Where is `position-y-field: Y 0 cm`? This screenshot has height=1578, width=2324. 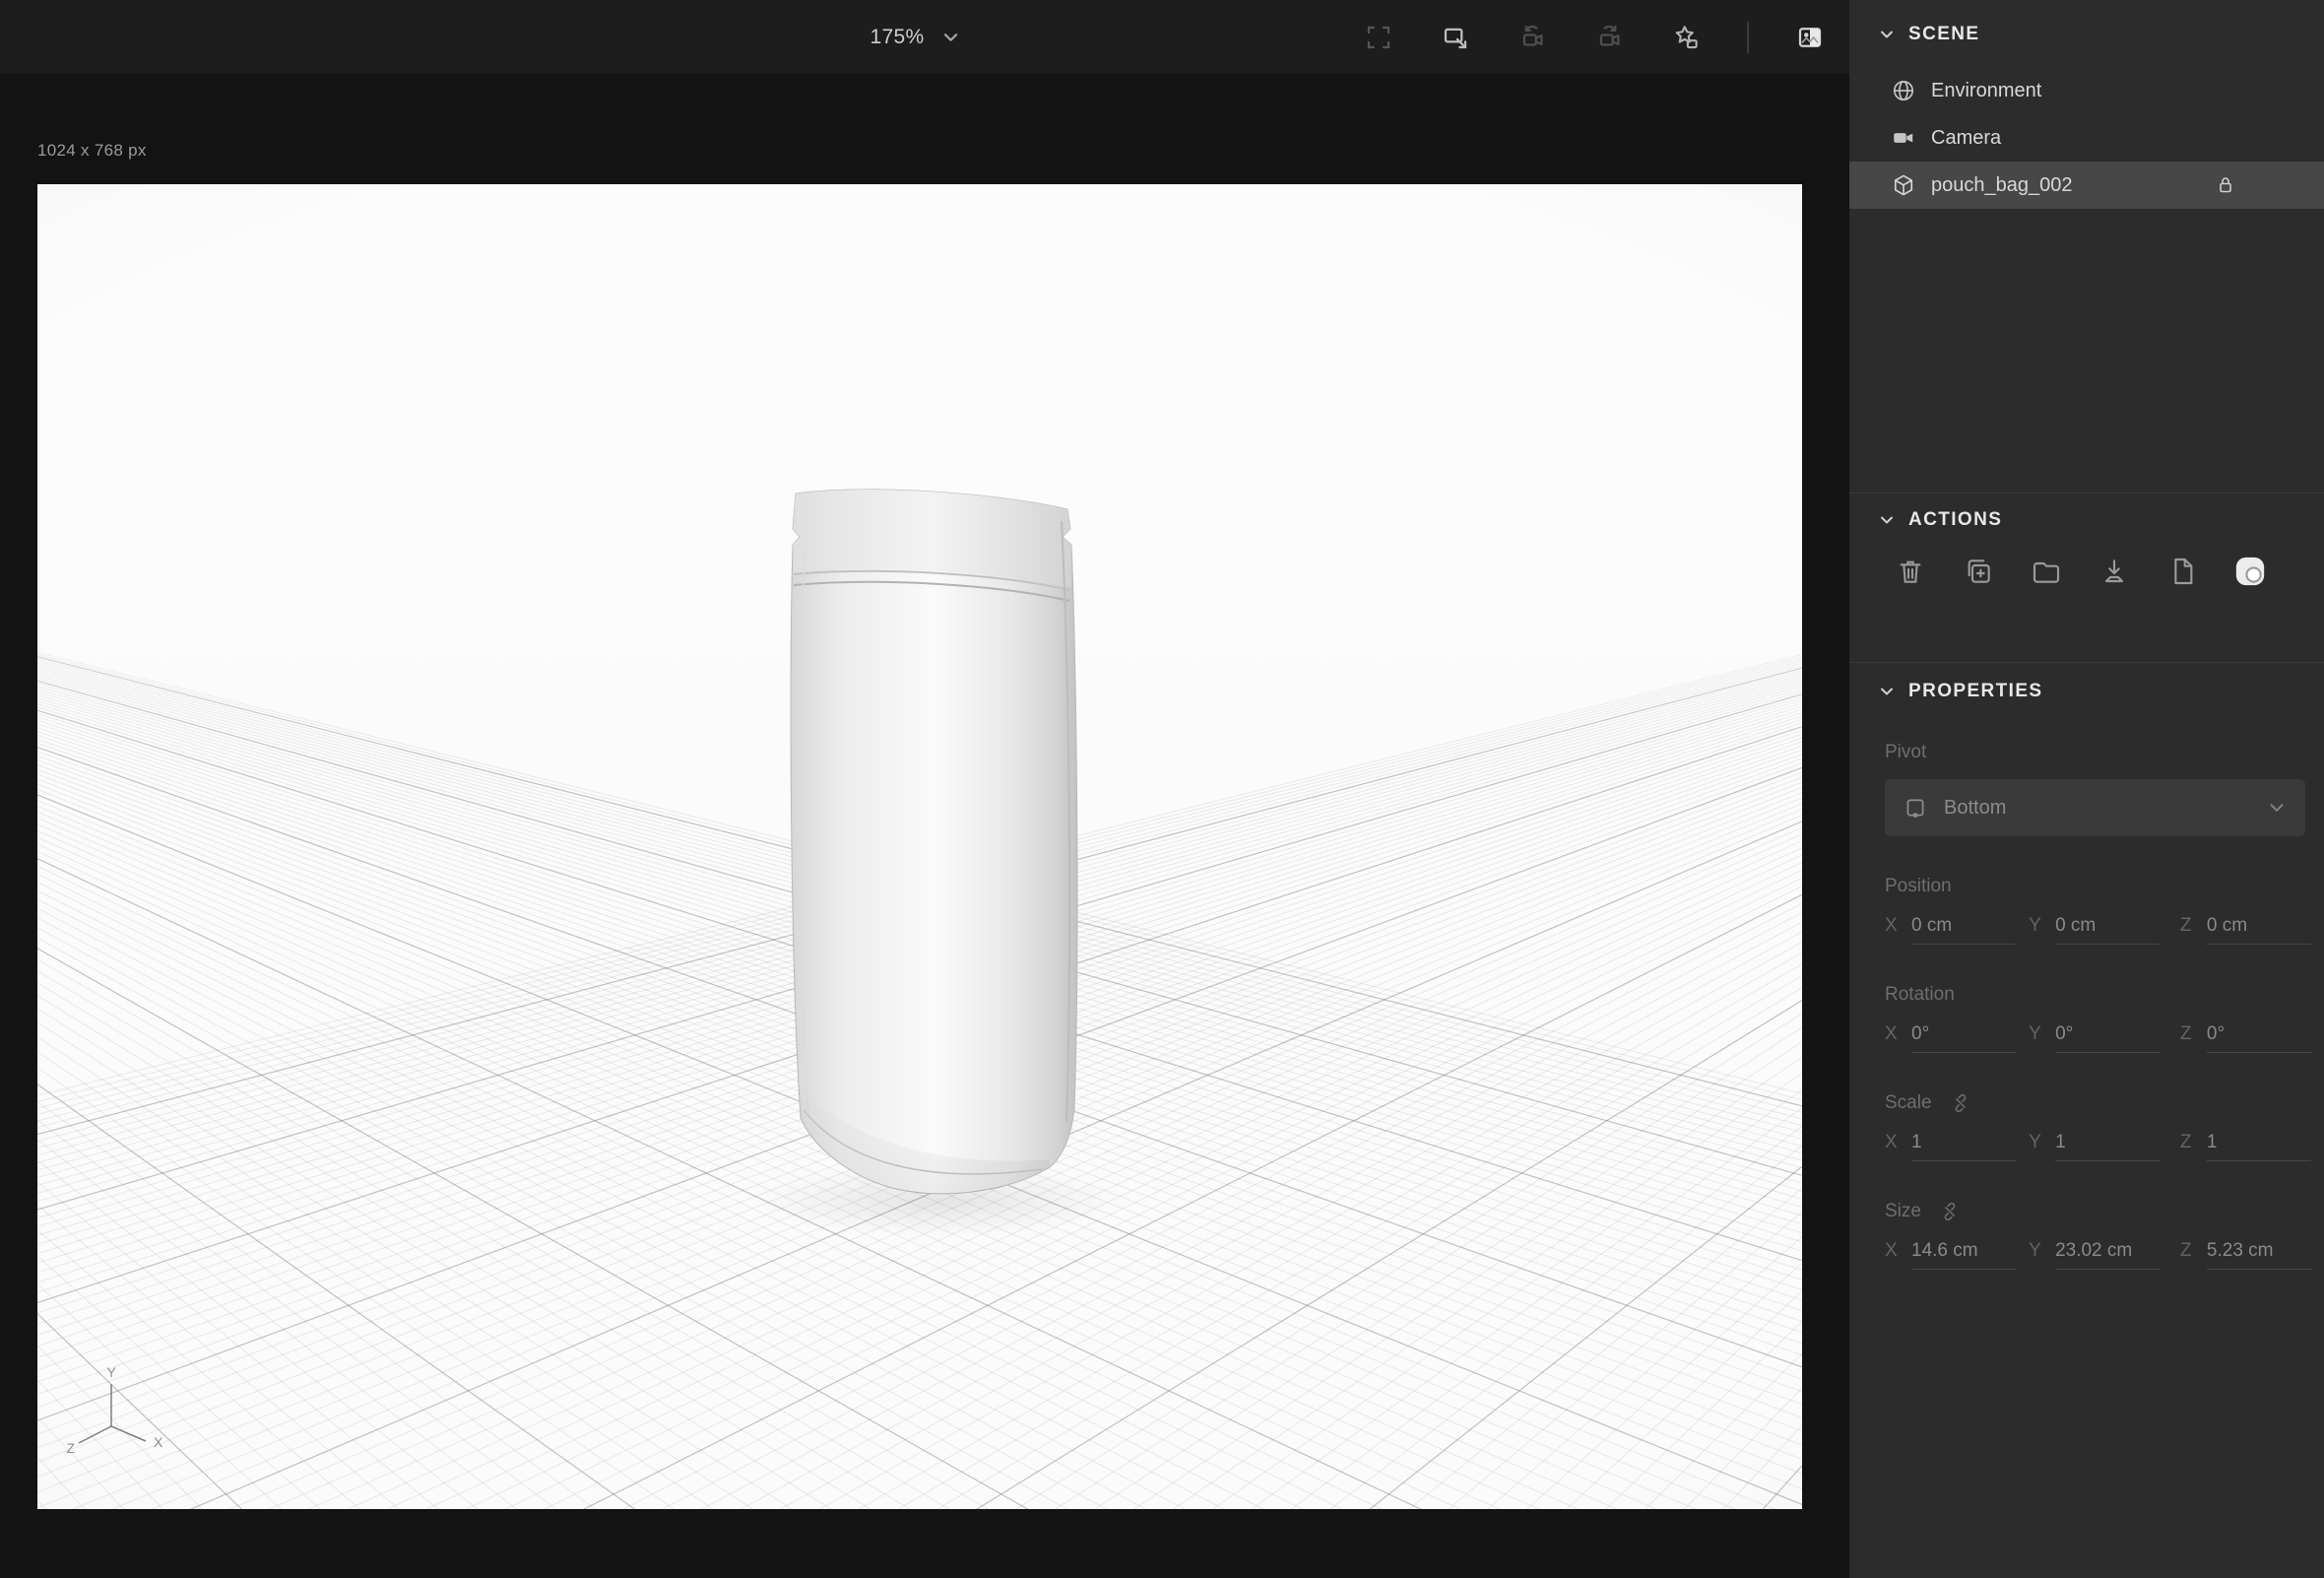 position-y-field: Y 0 cm is located at coordinates (2105, 930).